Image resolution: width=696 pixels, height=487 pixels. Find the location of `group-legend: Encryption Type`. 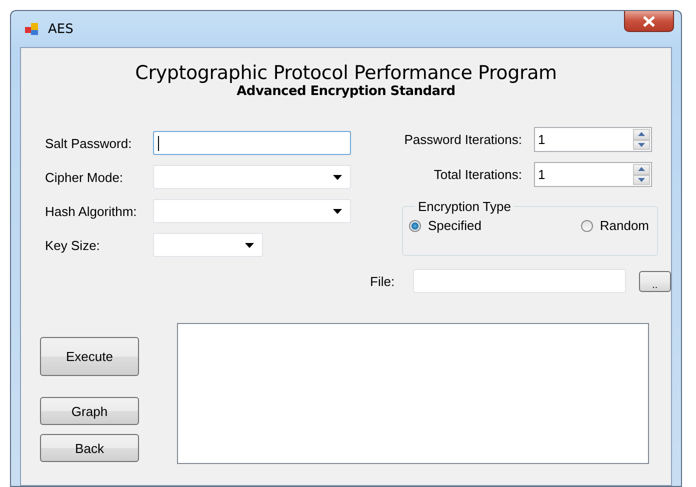

group-legend: Encryption Type is located at coordinates (464, 206).